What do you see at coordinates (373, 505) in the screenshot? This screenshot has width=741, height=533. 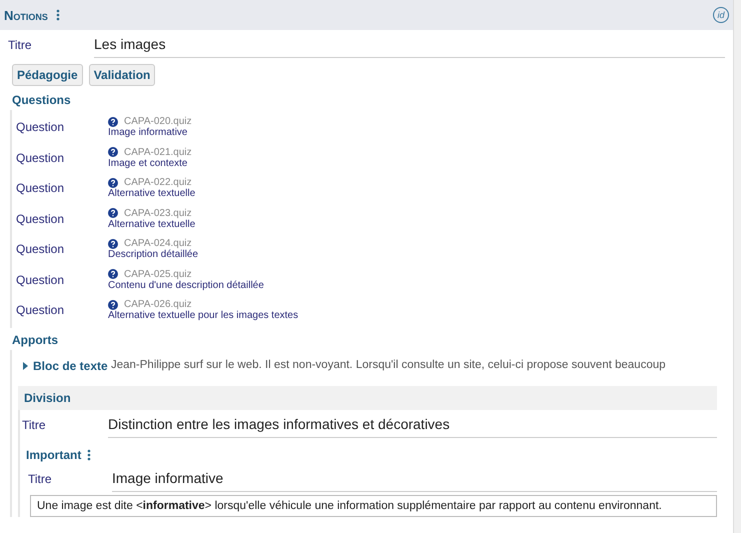 I see `paragraph-field: Une image est dite <informative> lorsqu'elle véhicule une information supplémentaire par rapport au contenu environnant.` at bounding box center [373, 505].